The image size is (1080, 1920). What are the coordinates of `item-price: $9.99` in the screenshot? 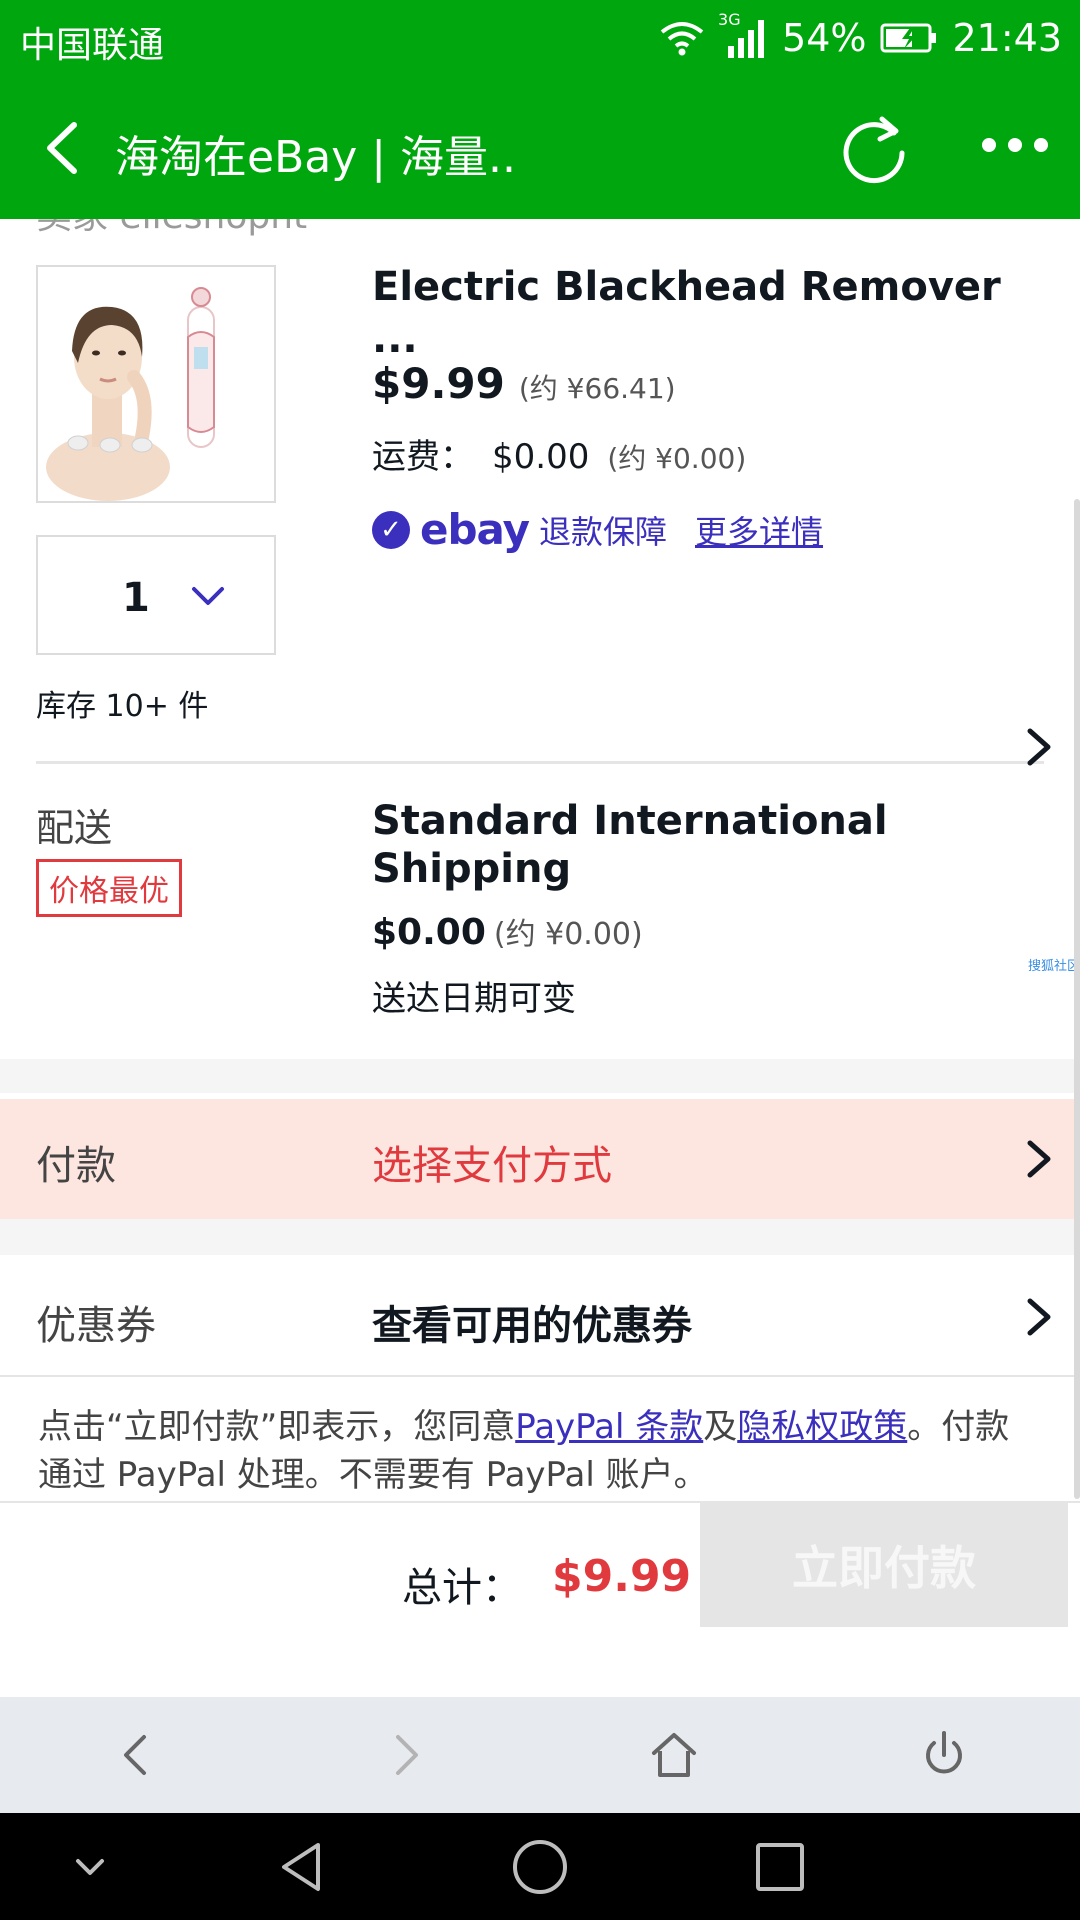 It's located at (438, 383).